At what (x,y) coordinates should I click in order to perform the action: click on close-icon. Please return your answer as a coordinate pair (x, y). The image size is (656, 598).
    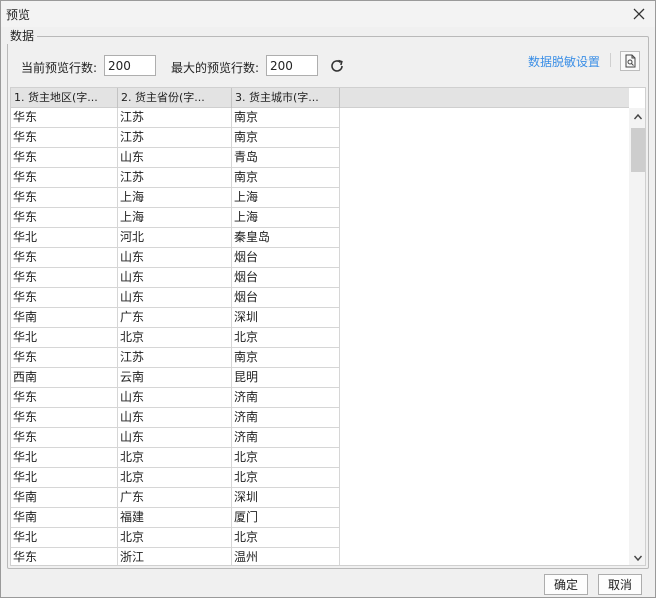
    Looking at the image, I should click on (639, 14).